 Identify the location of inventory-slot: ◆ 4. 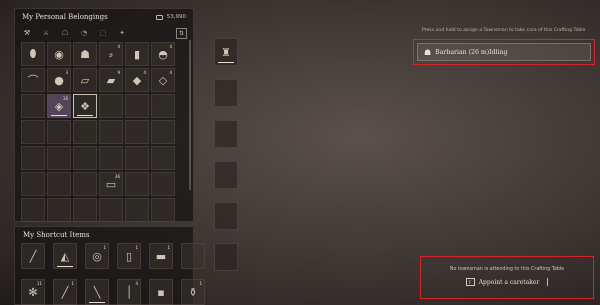
(137, 80).